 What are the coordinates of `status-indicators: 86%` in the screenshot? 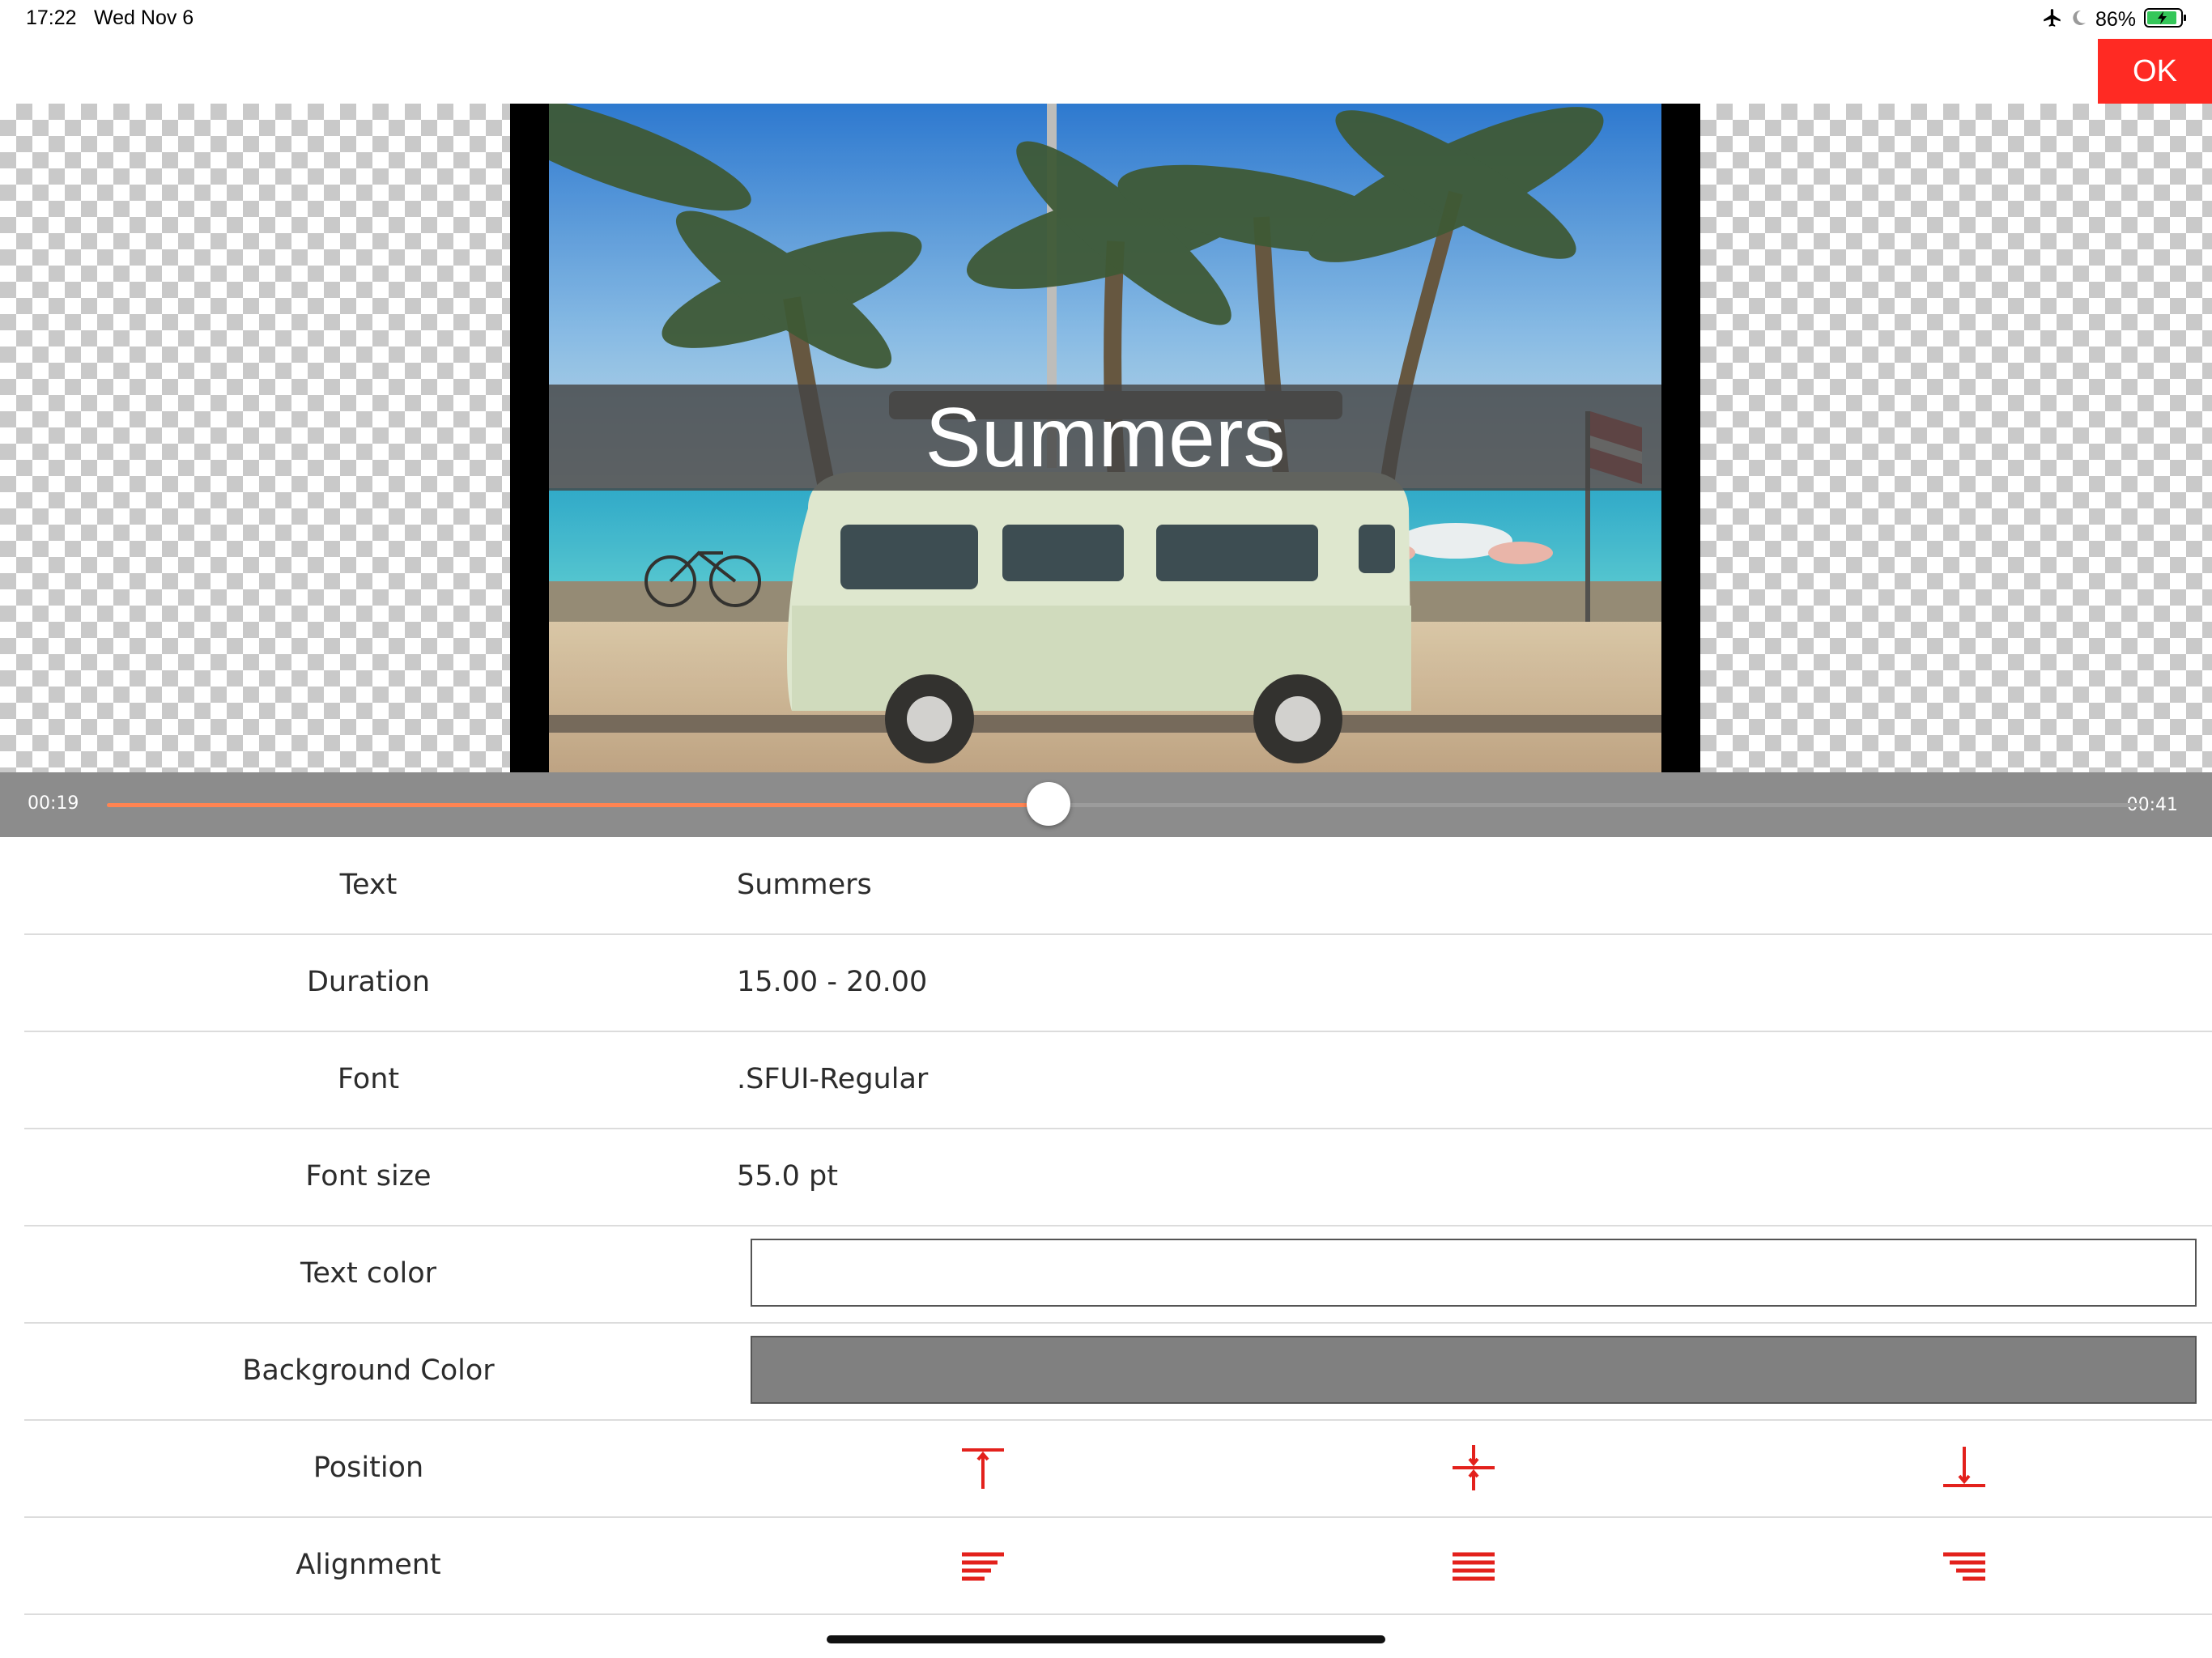 It's located at (2115, 19).